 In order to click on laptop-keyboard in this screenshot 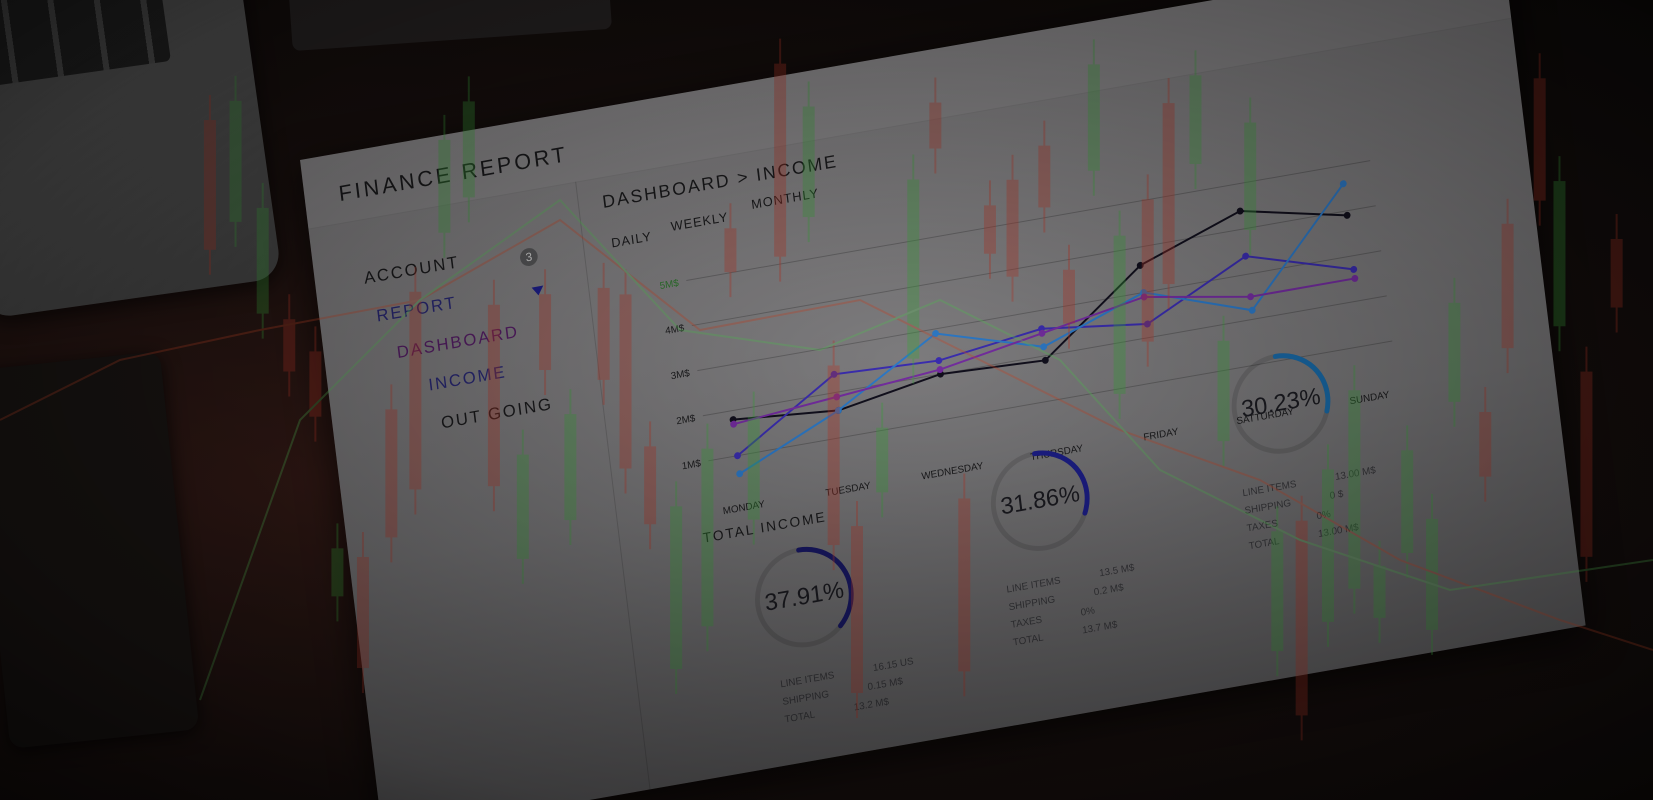, I will do `click(85, 44)`.